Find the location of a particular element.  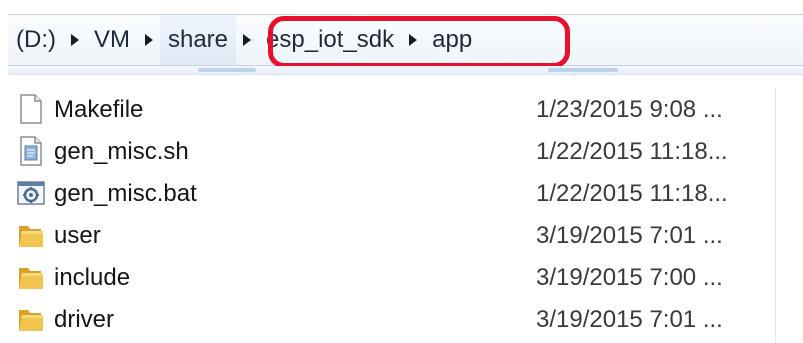

column-divider is located at coordinates (775, 215).